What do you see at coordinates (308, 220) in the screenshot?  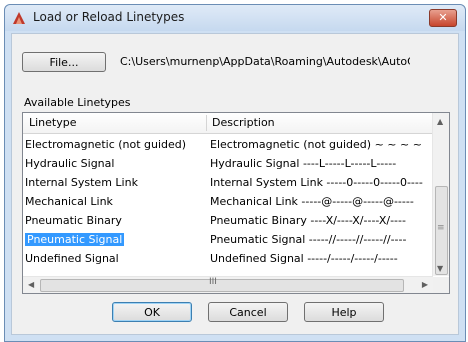 I see `linetype-description: Pneumatic Binary ----X/----X/----X/----` at bounding box center [308, 220].